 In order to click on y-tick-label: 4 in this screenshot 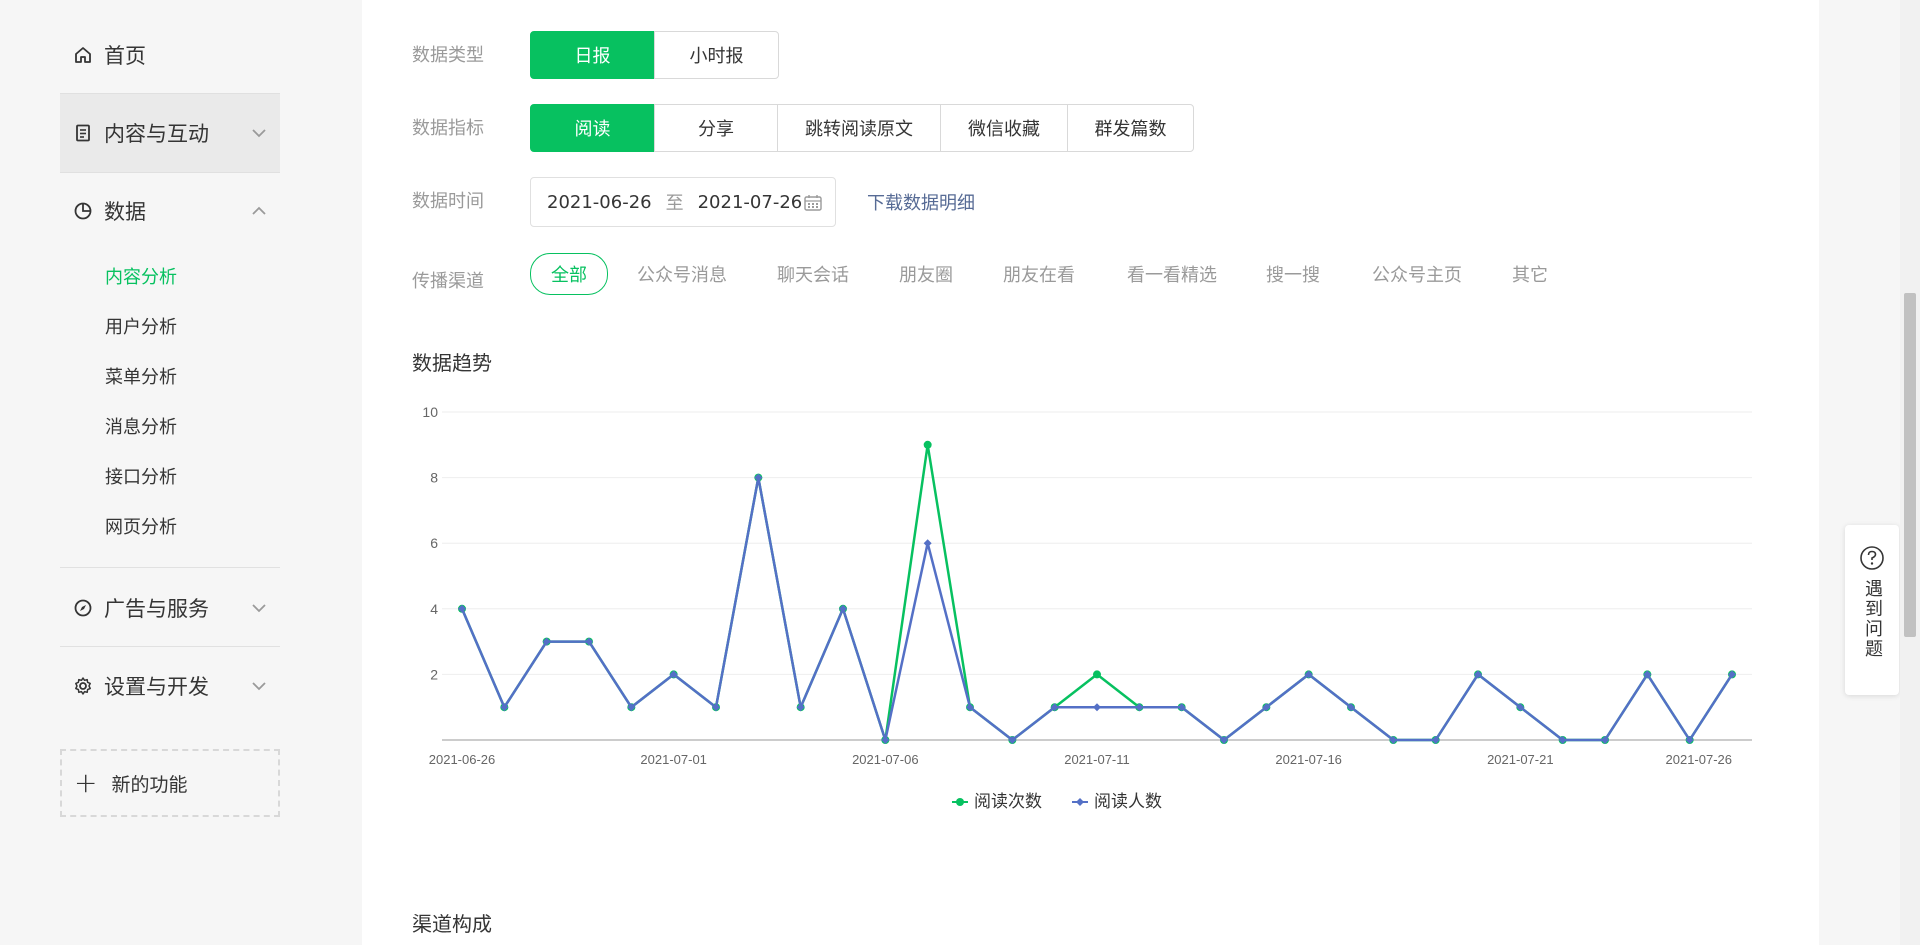, I will do `click(434, 609)`.